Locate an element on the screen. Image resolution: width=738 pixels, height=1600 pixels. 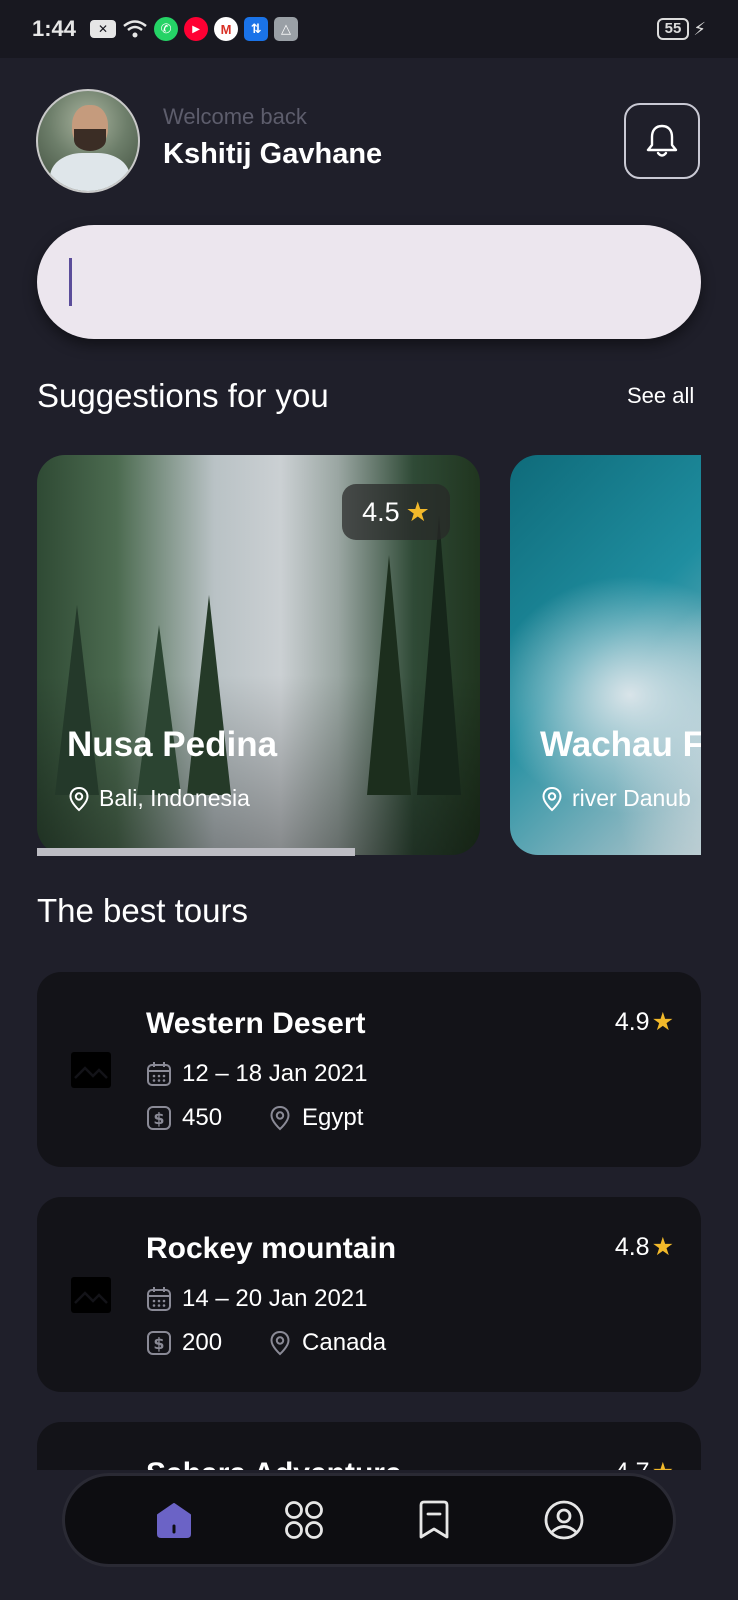
tour-dates: 14 – 20 Jan 2021 is located at coordinates (257, 1299).